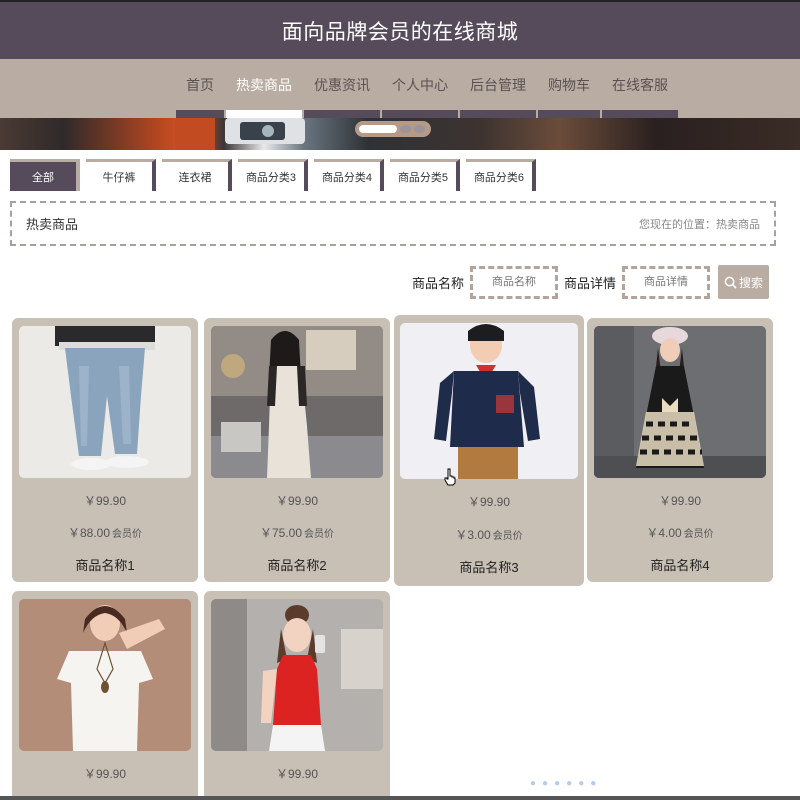 Image resolution: width=800 pixels, height=800 pixels. What do you see at coordinates (400, 798) in the screenshot?
I see `bottom-border` at bounding box center [400, 798].